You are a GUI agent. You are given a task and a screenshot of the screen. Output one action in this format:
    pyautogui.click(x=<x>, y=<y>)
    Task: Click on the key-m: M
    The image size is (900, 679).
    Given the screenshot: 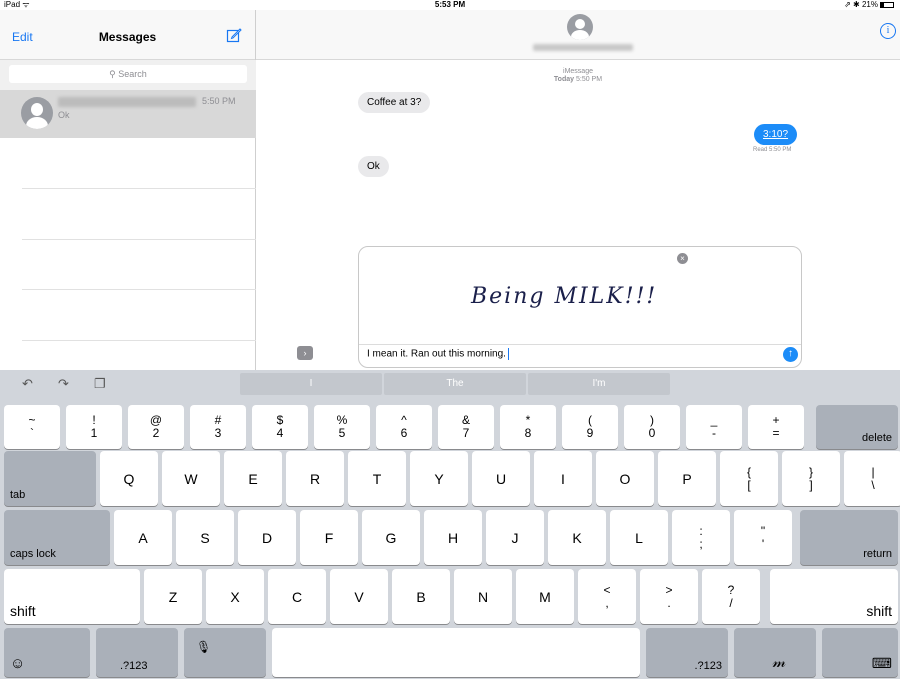 What is the action you would take?
    pyautogui.click(x=545, y=596)
    